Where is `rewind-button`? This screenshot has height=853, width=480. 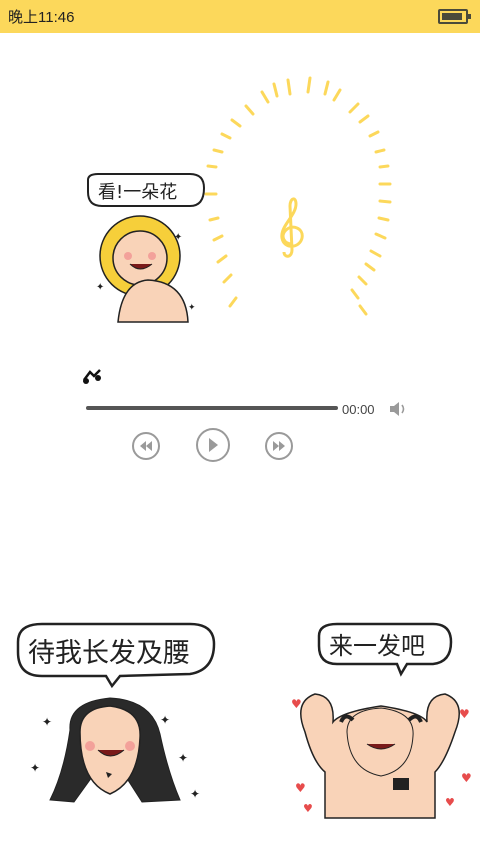
rewind-button is located at coordinates (146, 446).